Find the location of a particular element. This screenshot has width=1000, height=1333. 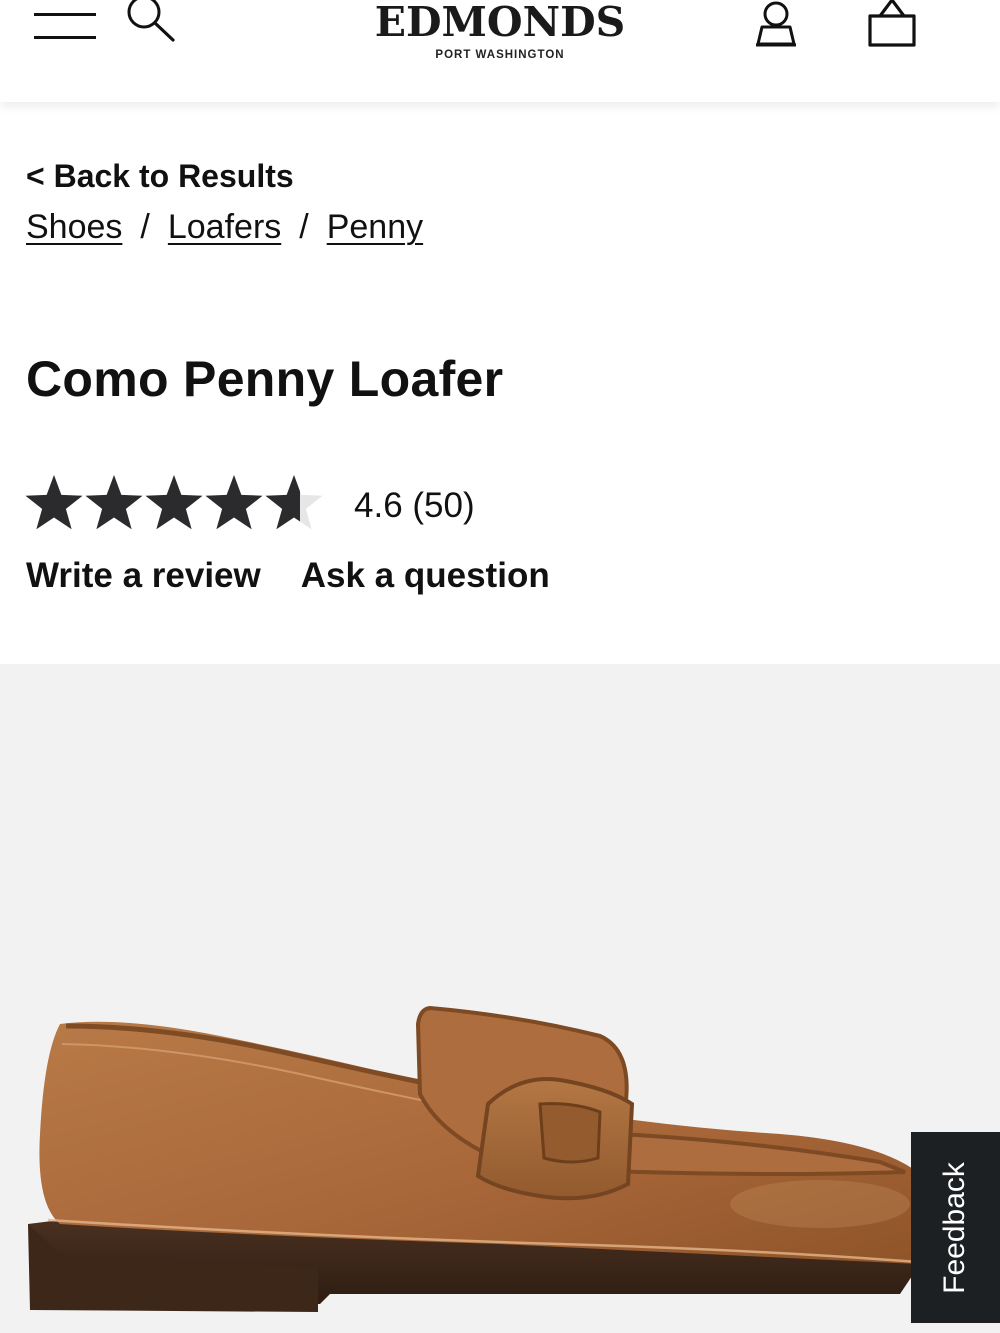

star-rating is located at coordinates (179, 505).